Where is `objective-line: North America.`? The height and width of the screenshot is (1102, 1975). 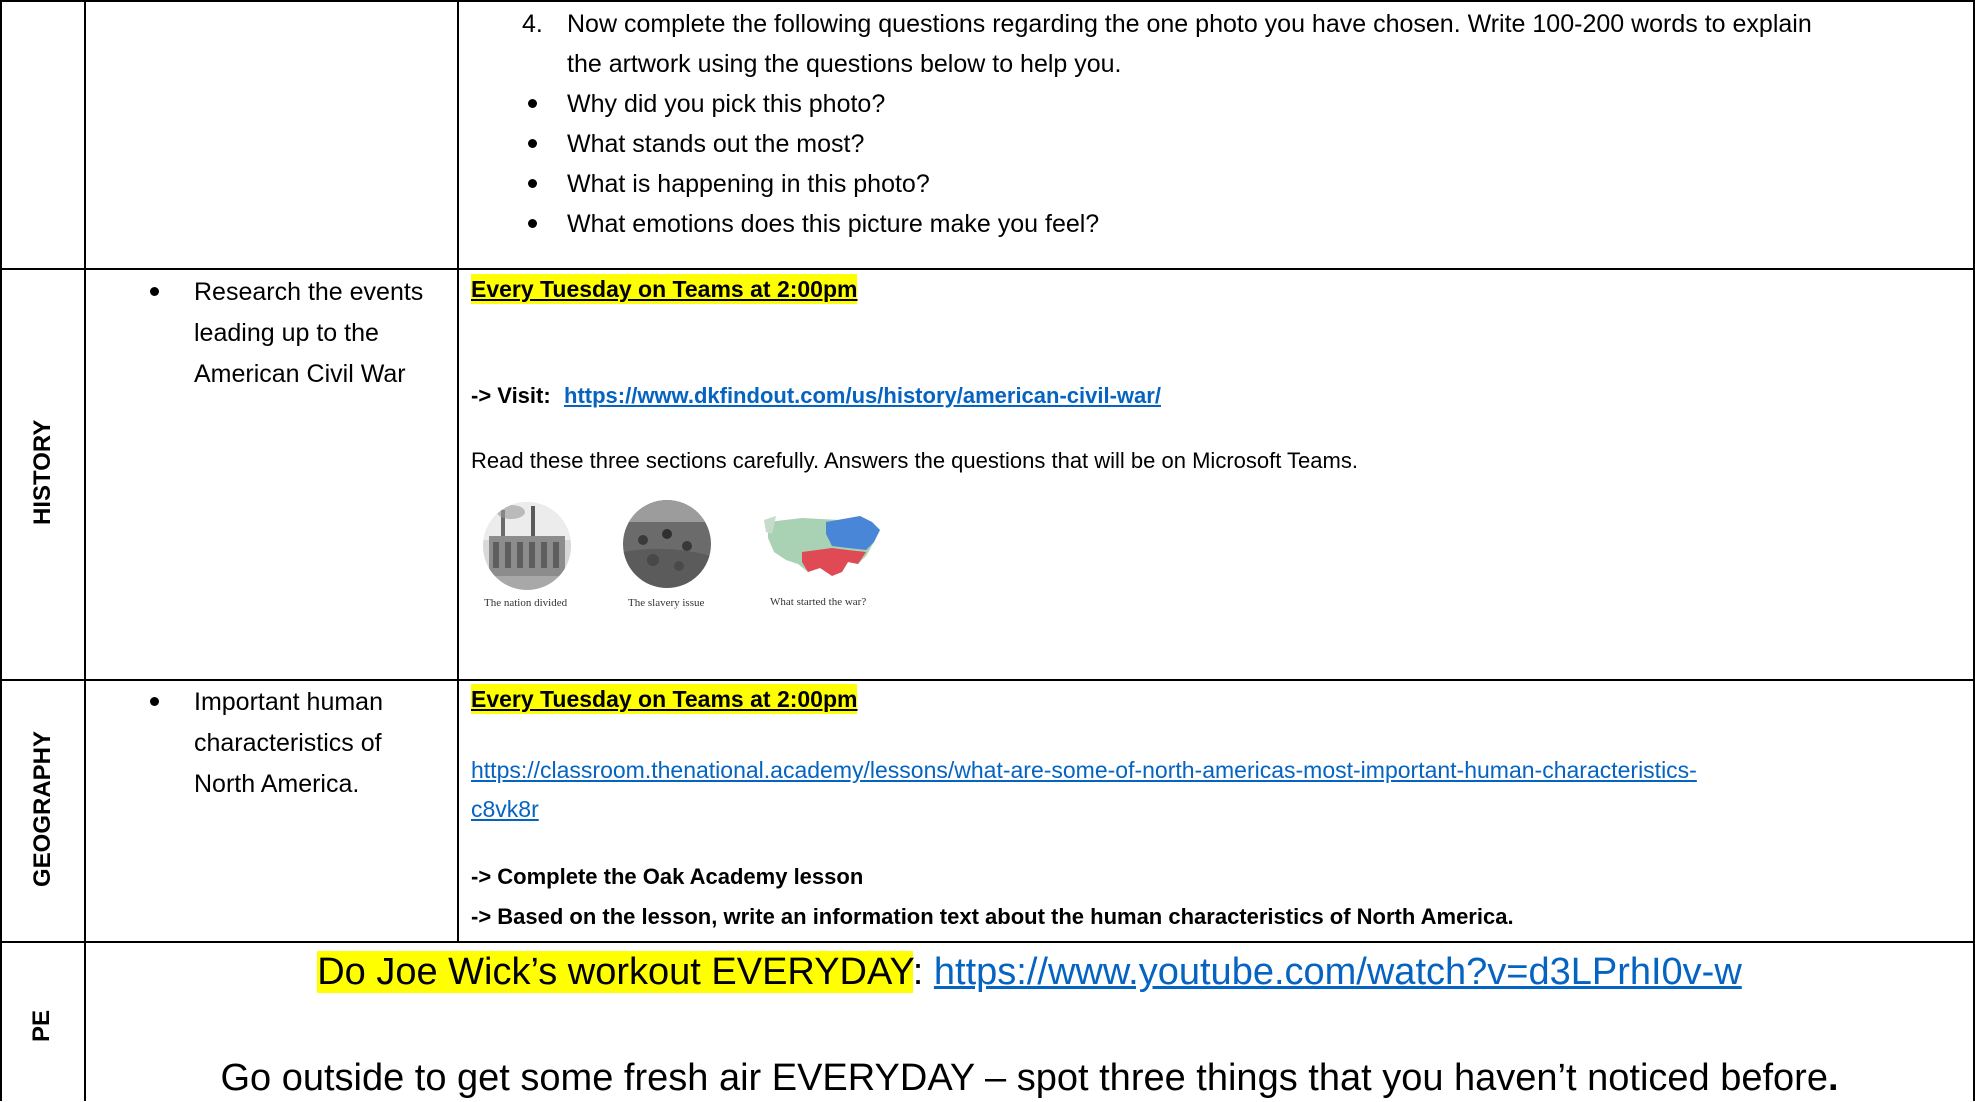 objective-line: North America. is located at coordinates (277, 784).